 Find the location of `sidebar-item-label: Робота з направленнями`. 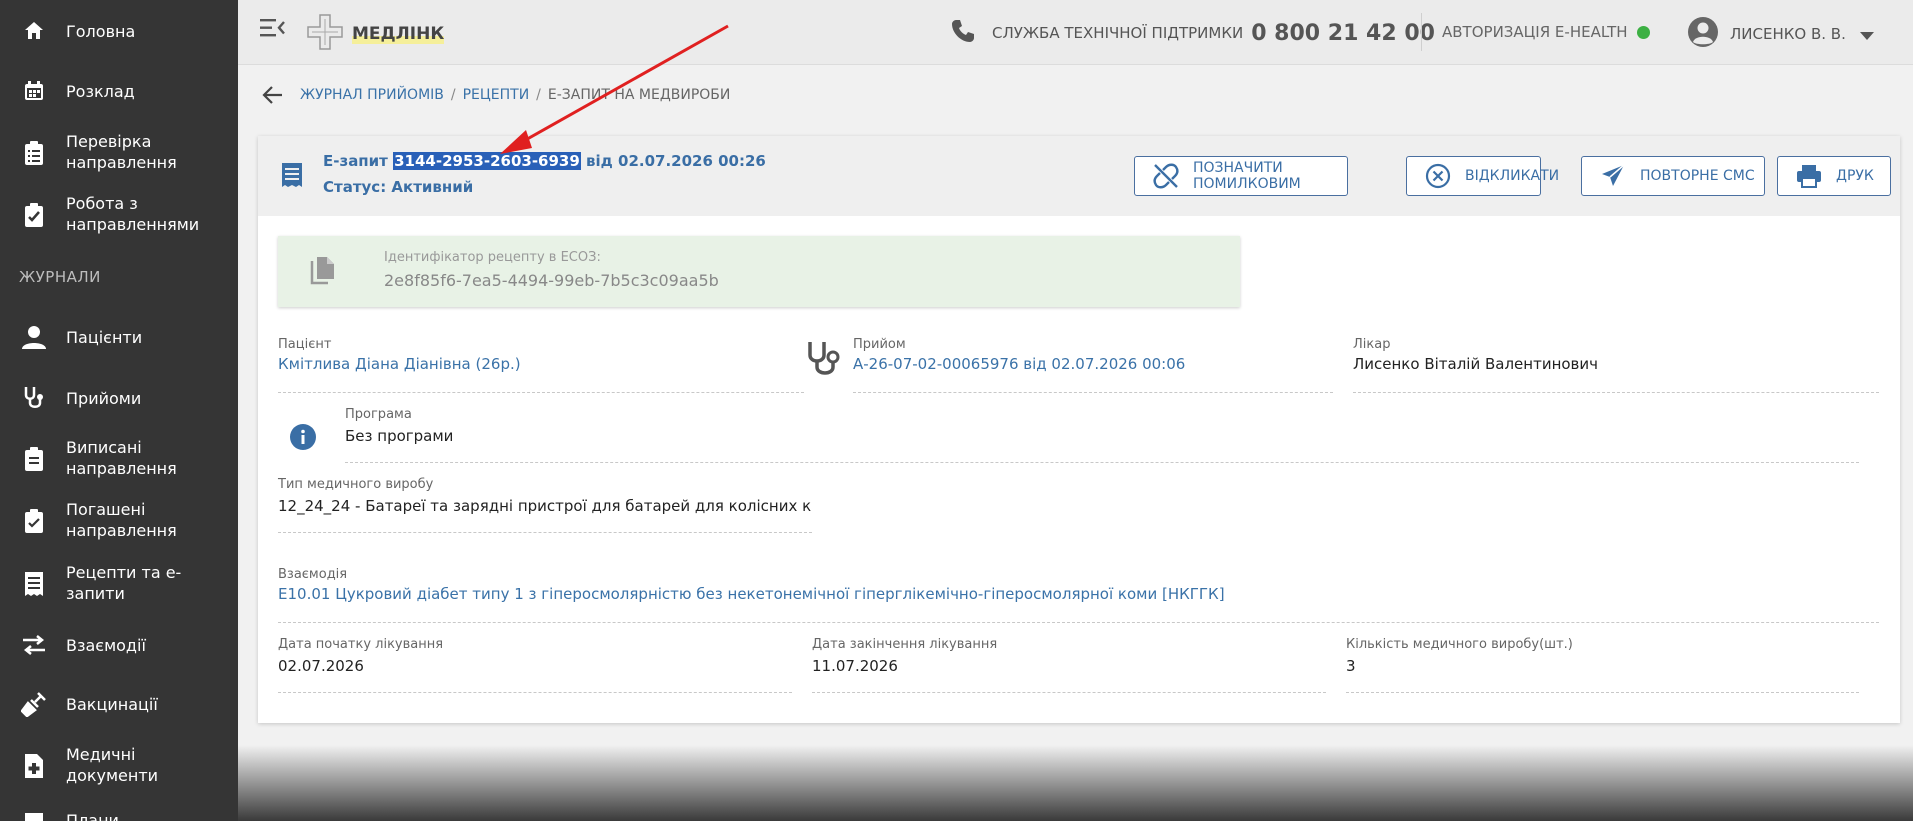

sidebar-item-label: Робота з направленнями is located at coordinates (133, 214).